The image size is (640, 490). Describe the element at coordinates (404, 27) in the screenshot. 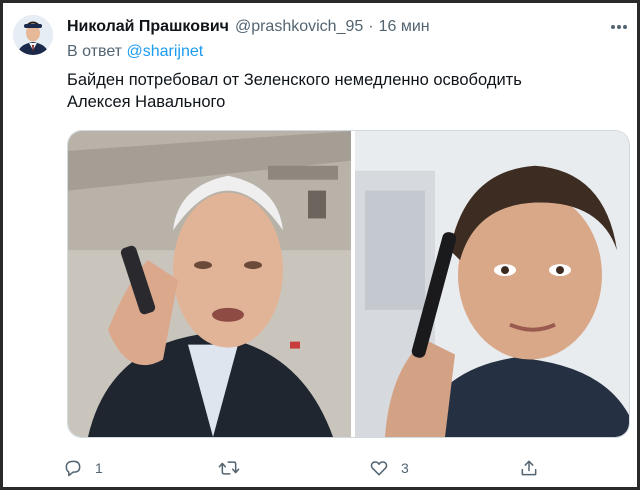

I see `tweet-timestamp: 16 мин` at that location.